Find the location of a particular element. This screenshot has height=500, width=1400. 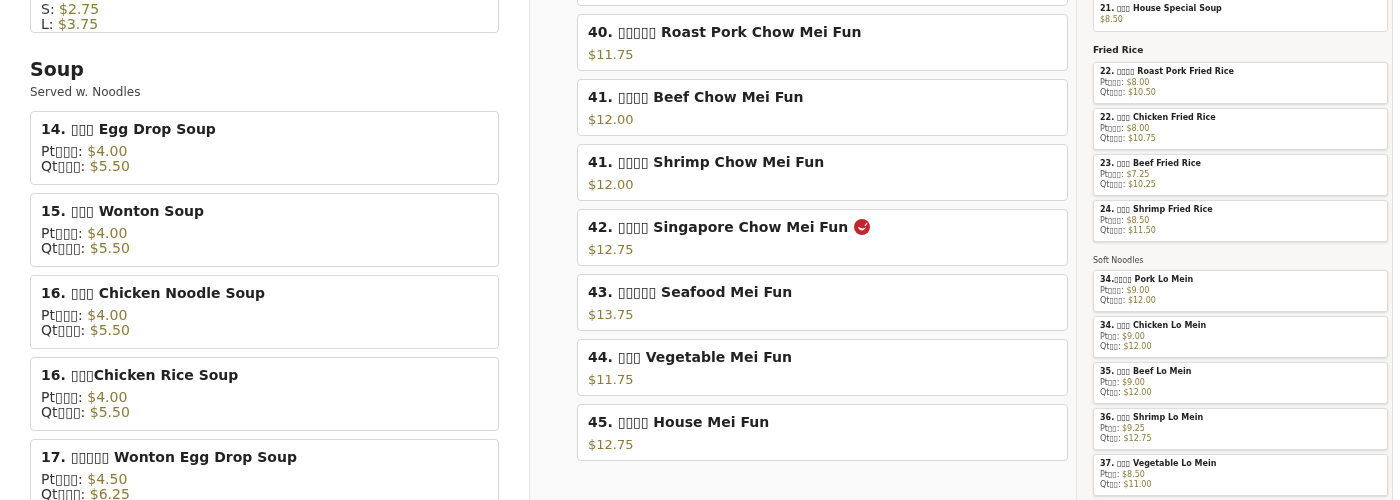

price-line: Pt▯▯▯: $4.50 is located at coordinates (85, 479).